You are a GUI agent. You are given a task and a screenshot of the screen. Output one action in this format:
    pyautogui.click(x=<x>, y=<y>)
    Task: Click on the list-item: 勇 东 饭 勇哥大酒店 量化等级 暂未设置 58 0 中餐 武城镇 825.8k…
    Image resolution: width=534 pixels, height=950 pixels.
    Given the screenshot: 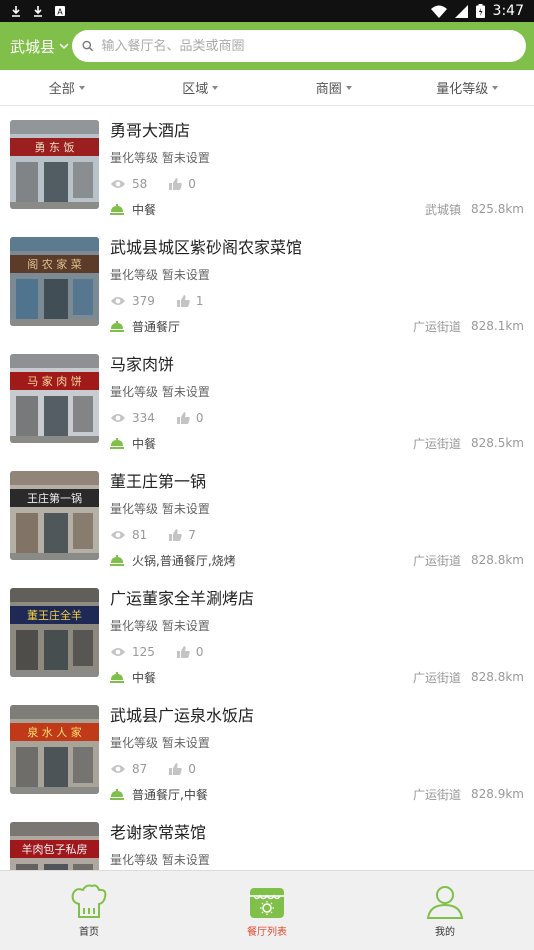 What is the action you would take?
    pyautogui.click(x=267, y=164)
    